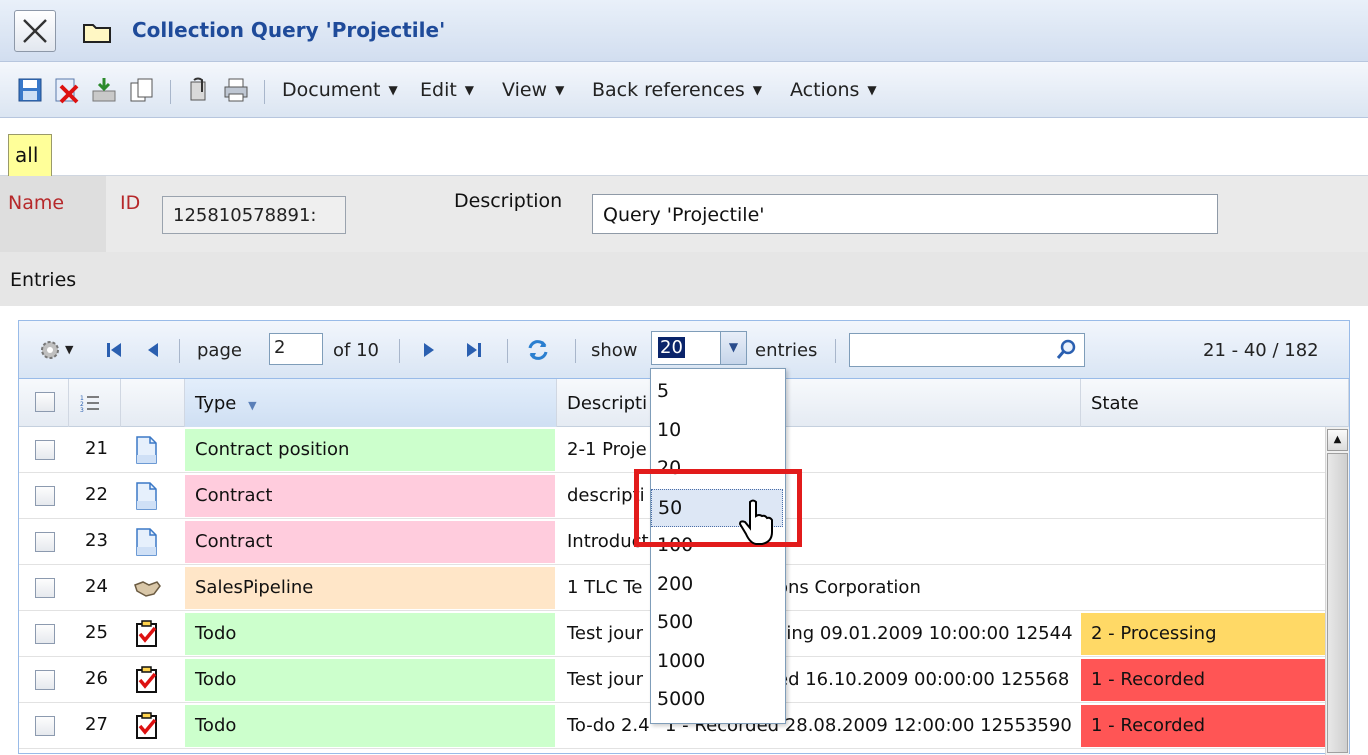 The image size is (1368, 755). Describe the element at coordinates (717, 623) in the screenshot. I see `page-size-option: 500` at that location.